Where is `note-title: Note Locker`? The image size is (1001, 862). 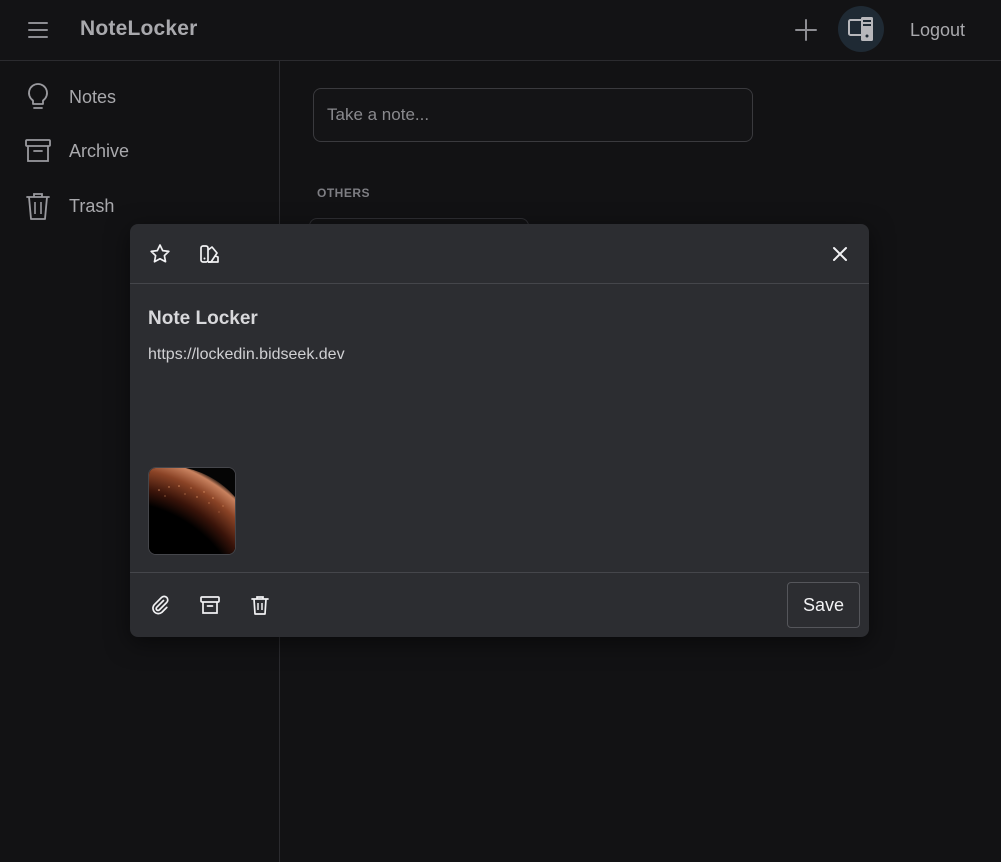
note-title: Note Locker is located at coordinates (203, 319).